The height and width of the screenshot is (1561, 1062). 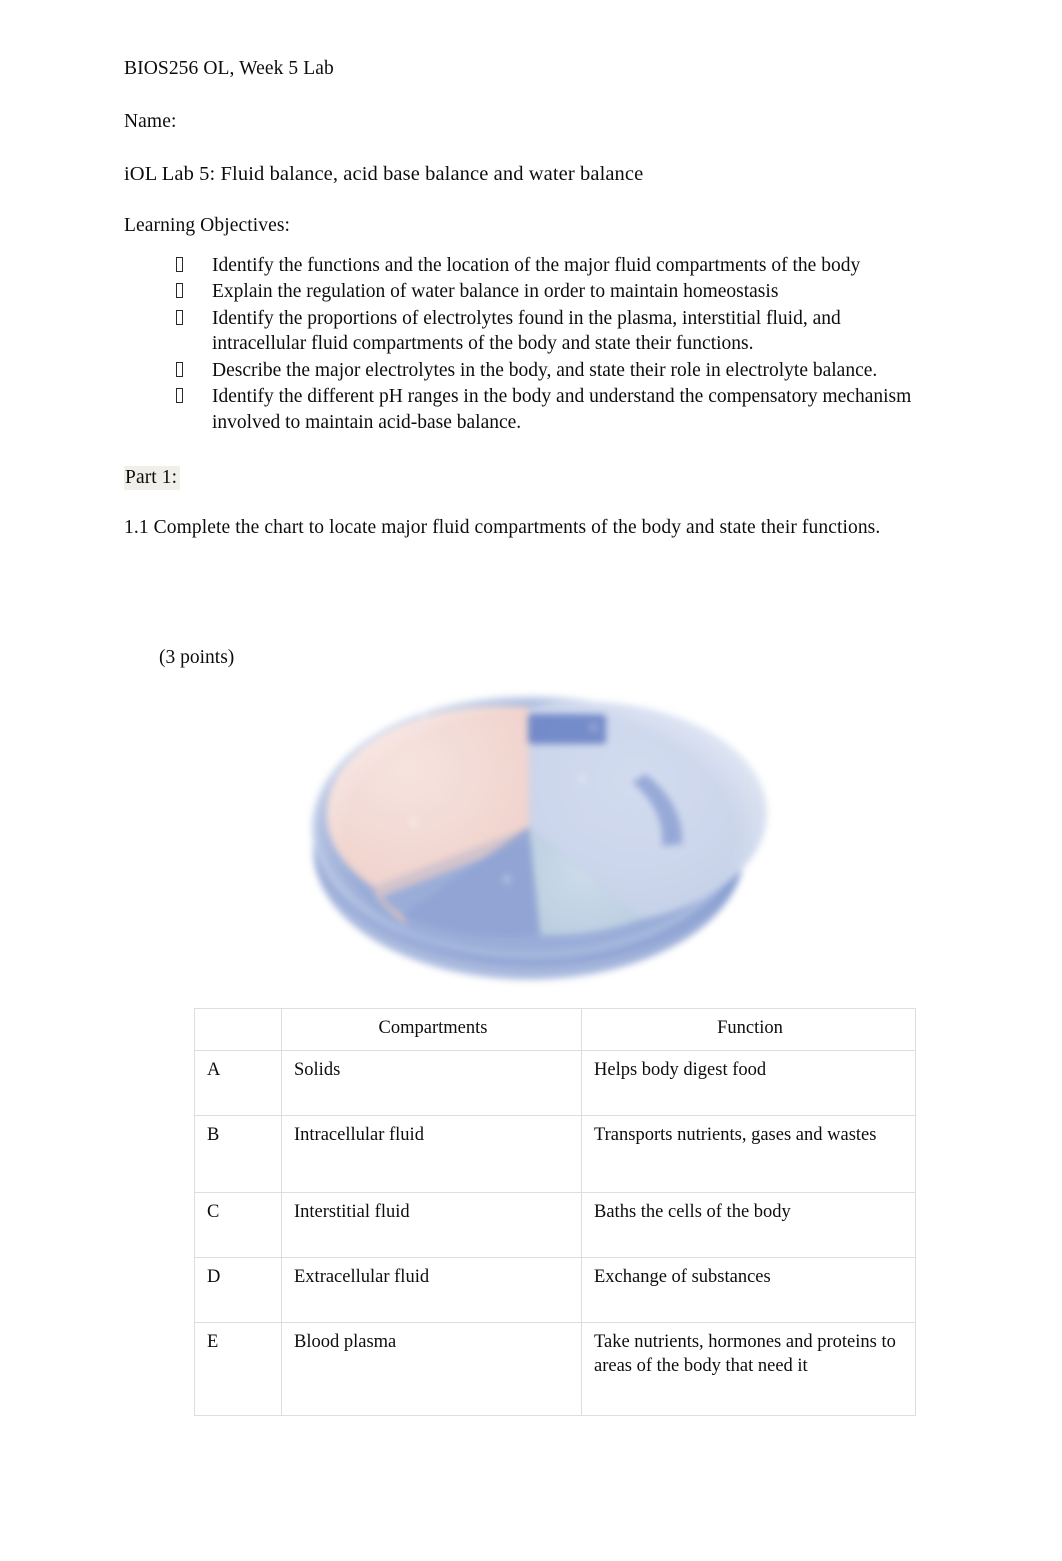 I want to click on row-key: C, so click(x=238, y=1225).